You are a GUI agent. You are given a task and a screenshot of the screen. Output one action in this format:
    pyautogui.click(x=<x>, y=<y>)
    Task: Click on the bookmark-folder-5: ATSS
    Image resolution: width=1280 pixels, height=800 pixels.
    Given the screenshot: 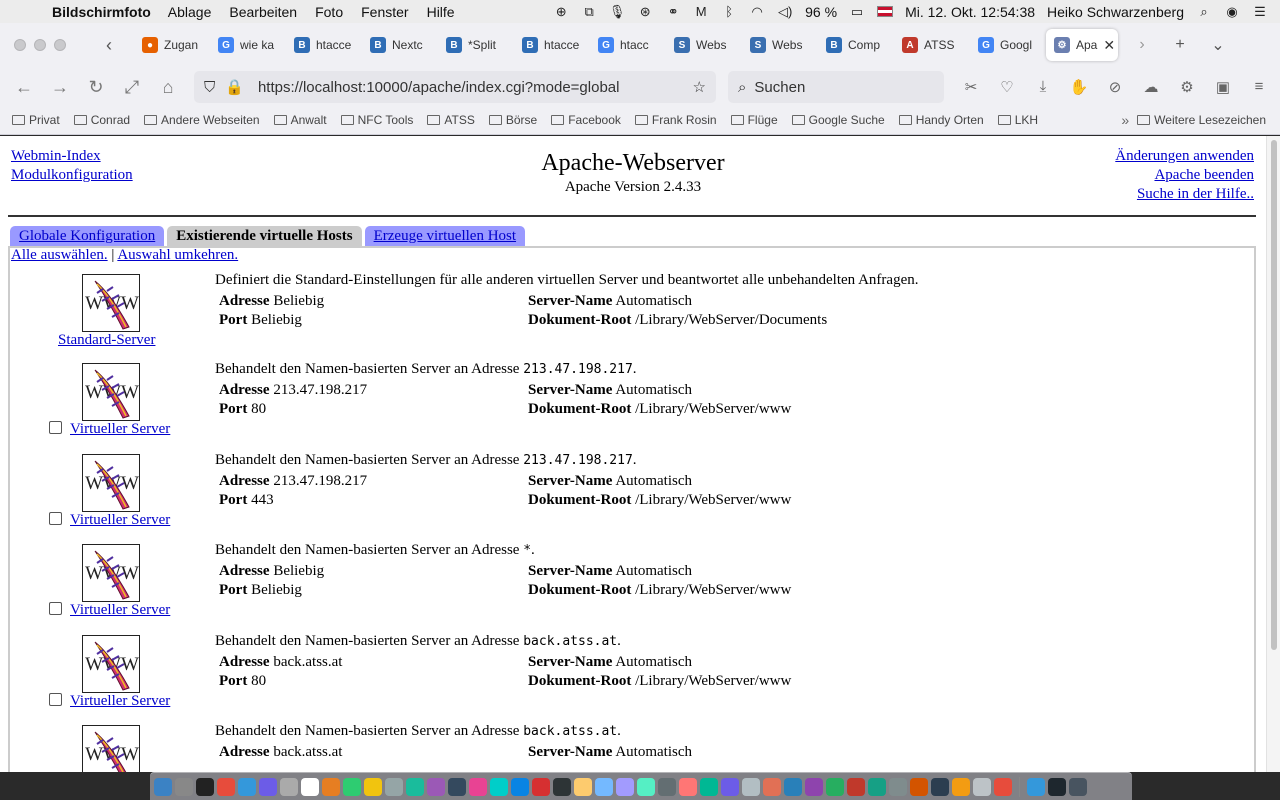 What is the action you would take?
    pyautogui.click(x=451, y=120)
    